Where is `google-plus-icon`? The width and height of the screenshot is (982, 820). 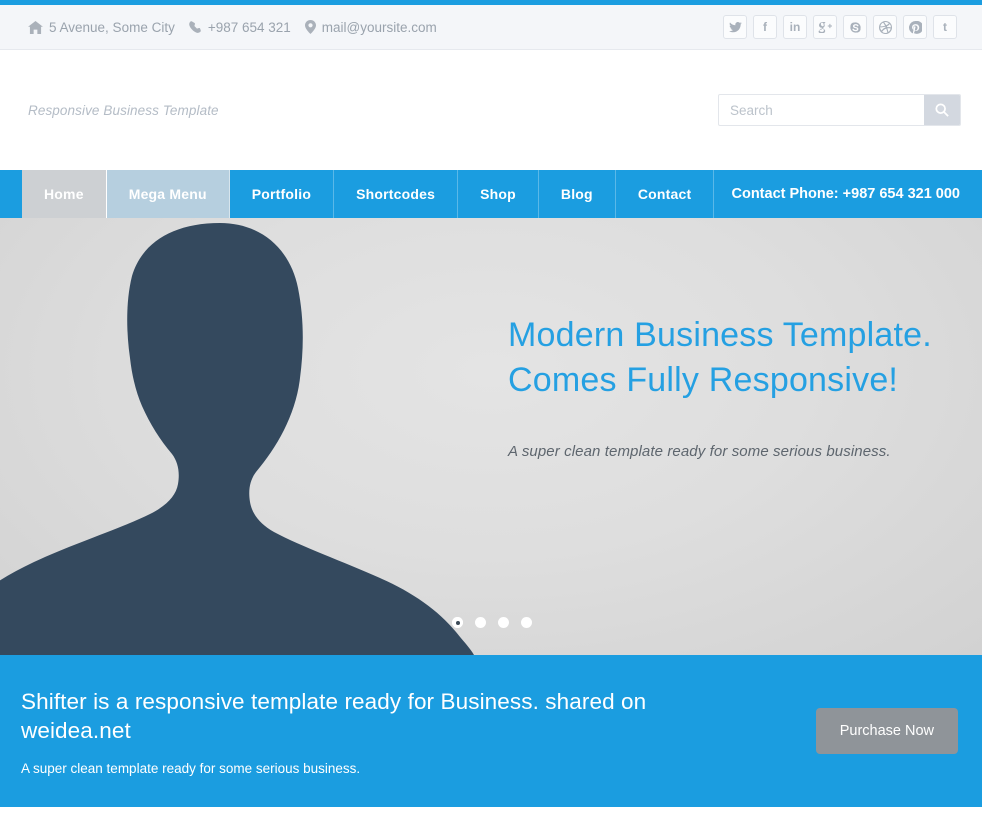 google-plus-icon is located at coordinates (825, 27).